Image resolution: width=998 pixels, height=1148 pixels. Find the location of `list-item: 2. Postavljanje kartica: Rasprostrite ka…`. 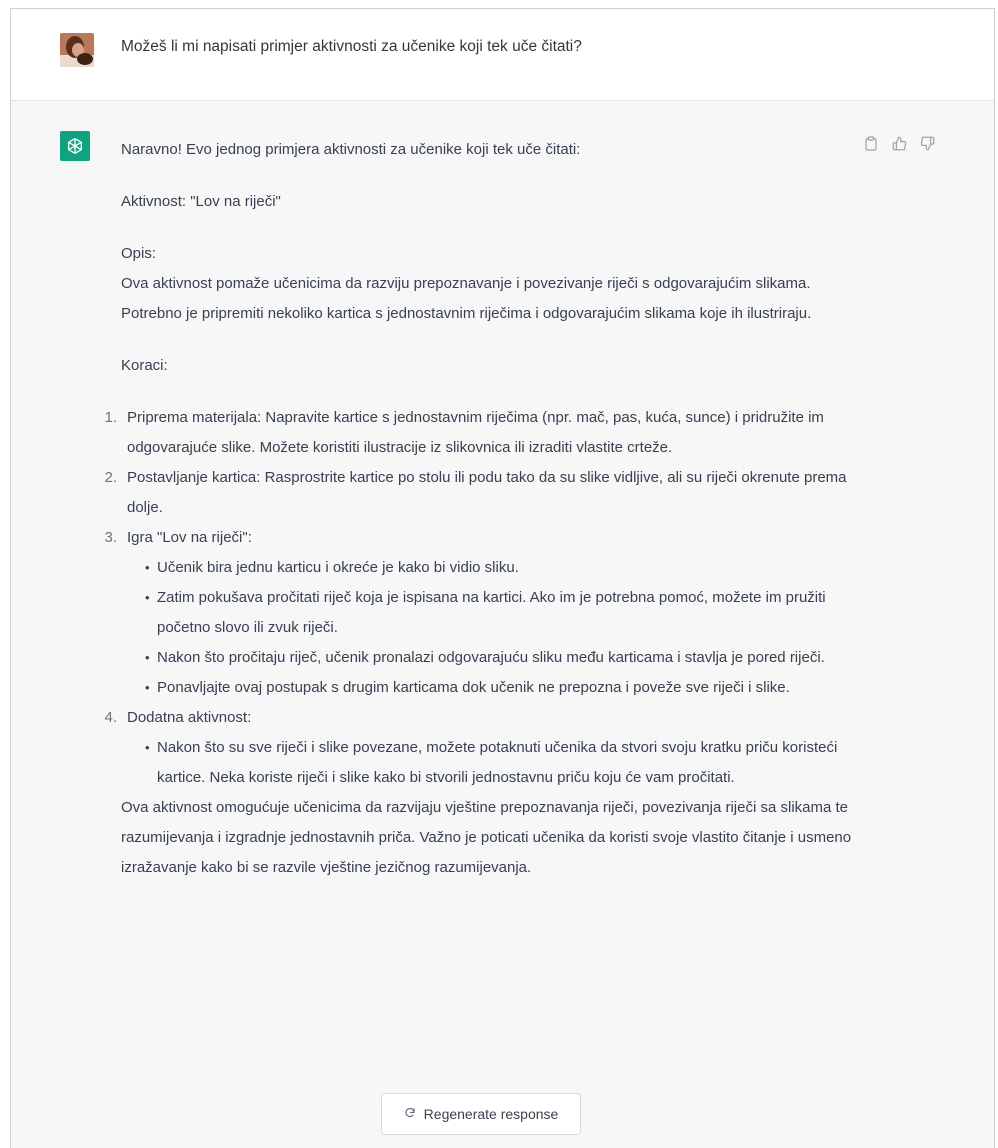

list-item: 2. Postavljanje kartica: Rasprostrite ka… is located at coordinates (482, 493).